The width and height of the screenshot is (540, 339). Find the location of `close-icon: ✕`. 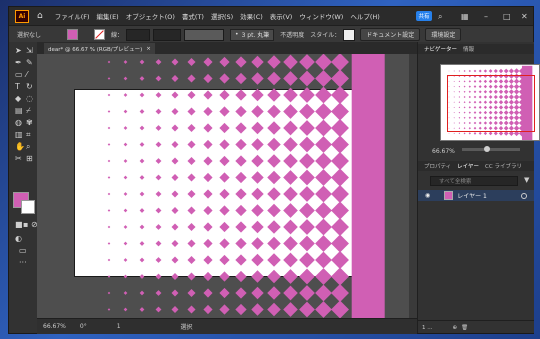

close-icon: ✕ is located at coordinates (524, 16).